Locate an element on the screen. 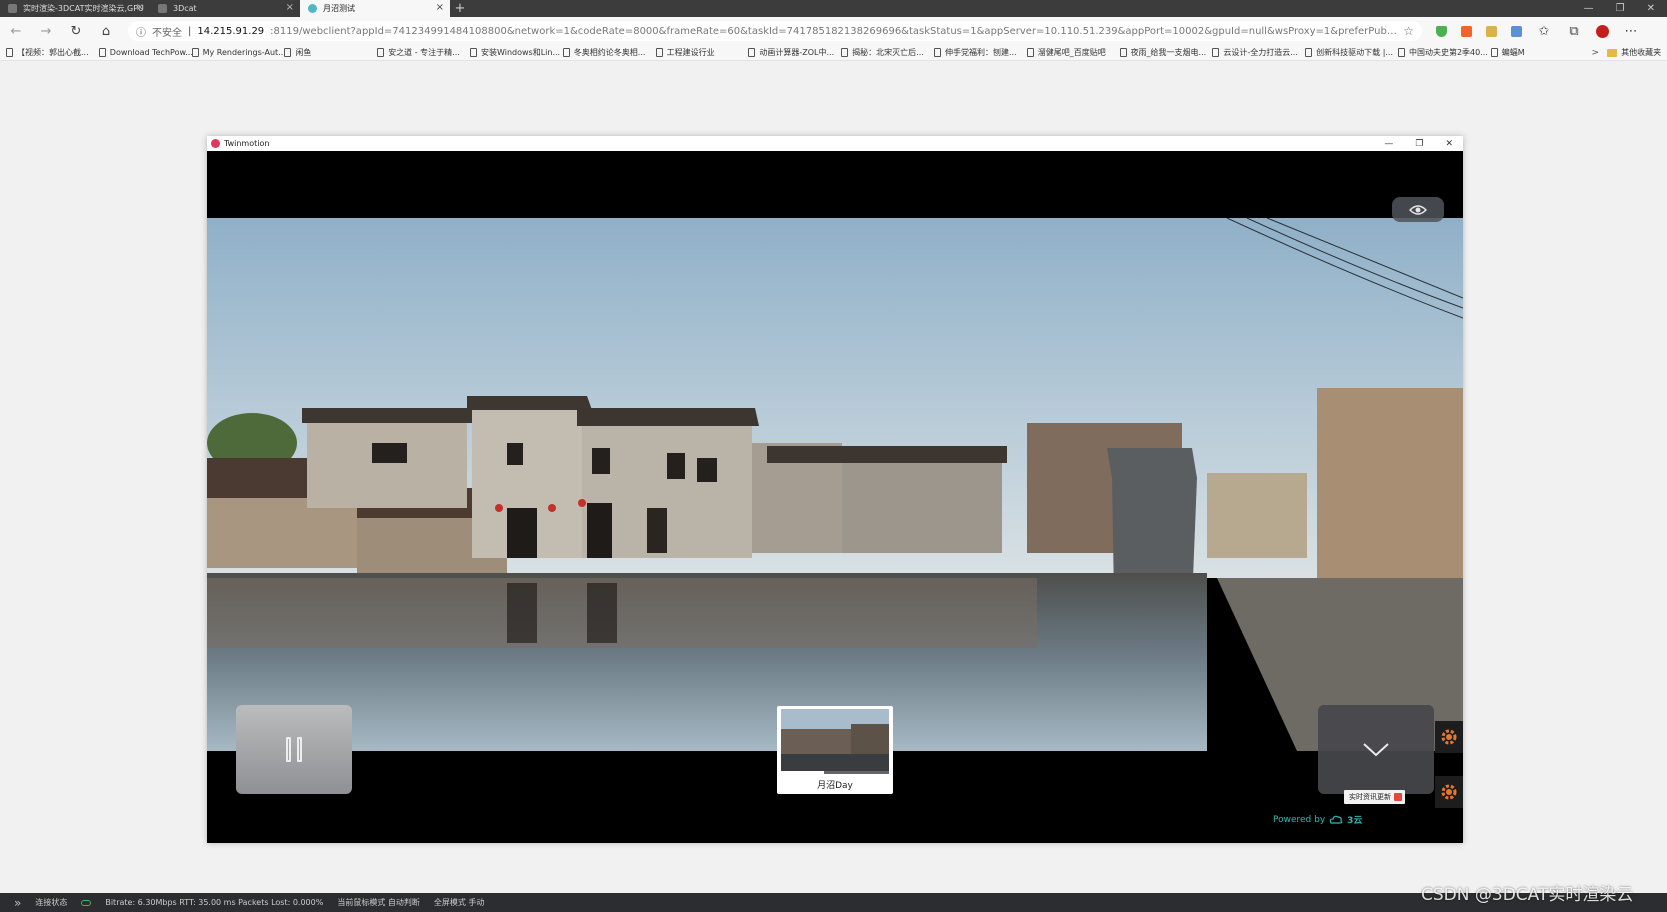  link-icon is located at coordinates (86, 902).